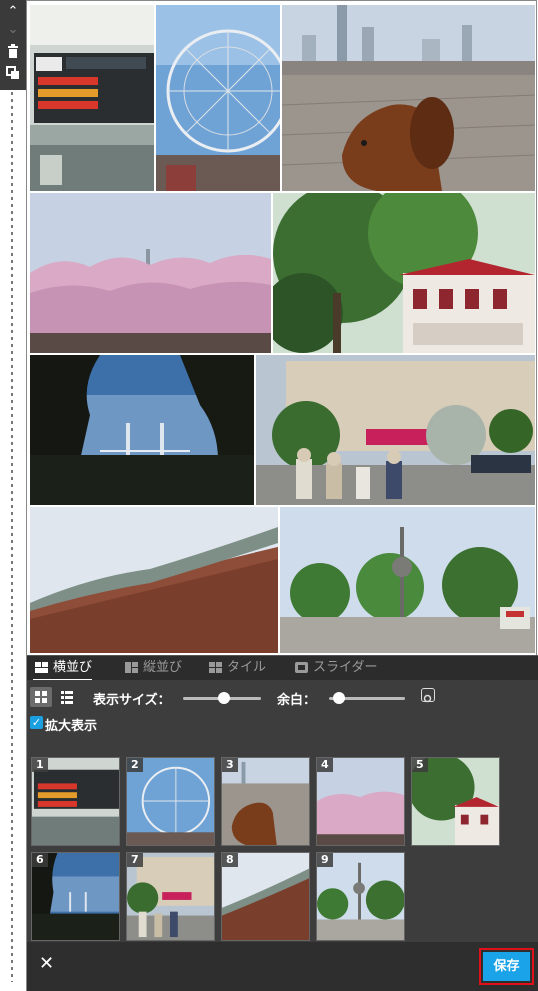  Describe the element at coordinates (408, 98) in the screenshot. I see `preview-photo-dog-skyline` at that location.